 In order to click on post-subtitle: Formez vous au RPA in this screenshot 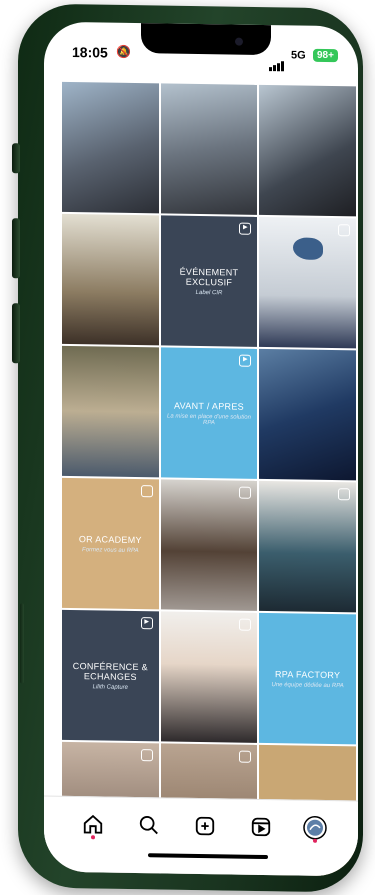, I will do `click(110, 550)`.